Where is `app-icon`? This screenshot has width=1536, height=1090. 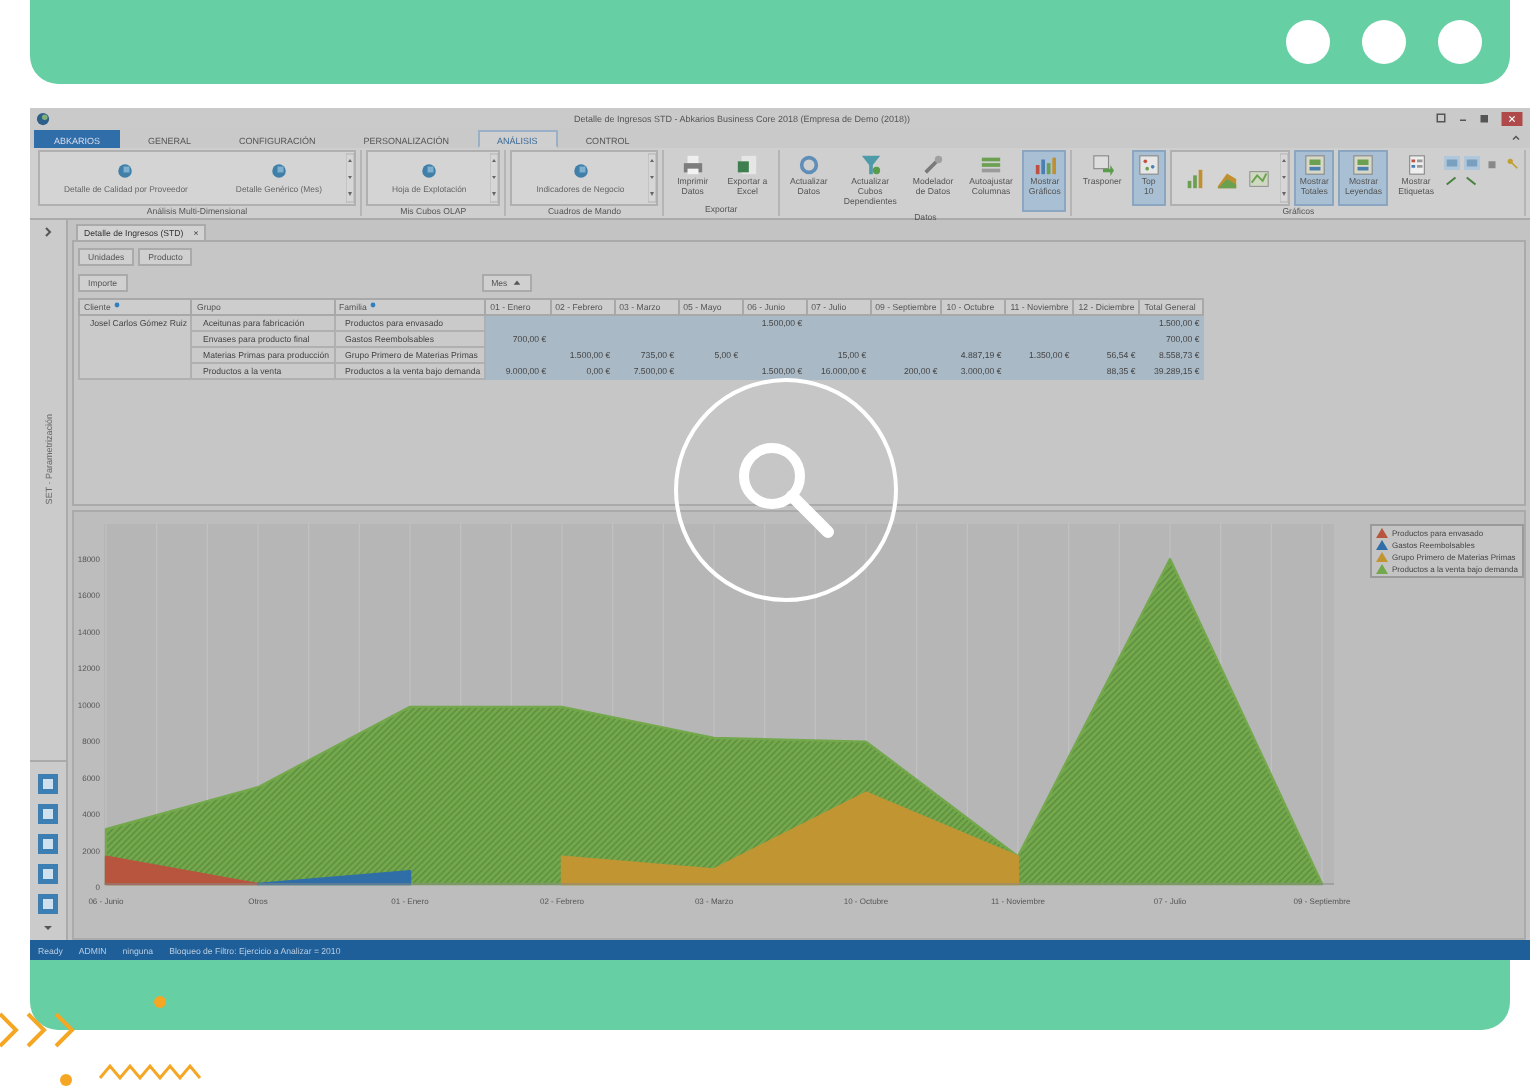
app-icon is located at coordinates (43, 118).